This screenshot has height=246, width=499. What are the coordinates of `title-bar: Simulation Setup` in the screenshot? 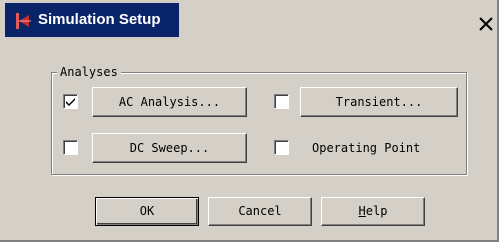 It's located at (250, 20).